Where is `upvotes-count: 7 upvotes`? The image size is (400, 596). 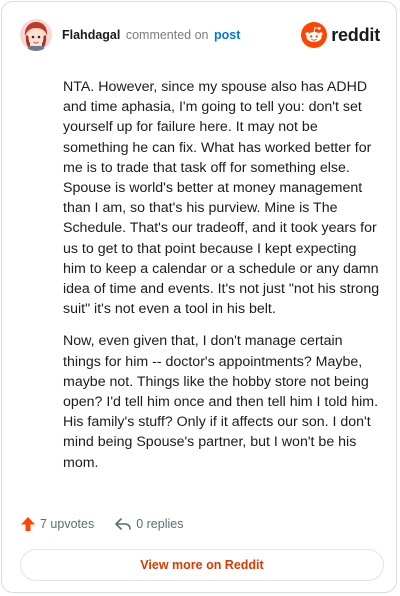 upvotes-count: 7 upvotes is located at coordinates (67, 524).